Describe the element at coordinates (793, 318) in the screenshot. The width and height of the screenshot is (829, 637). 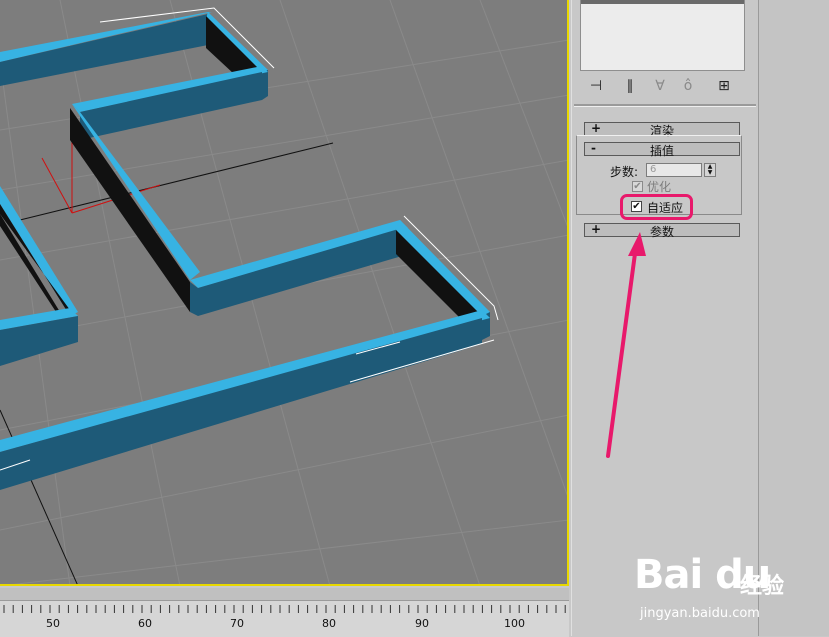
I see `right-side-strip` at that location.